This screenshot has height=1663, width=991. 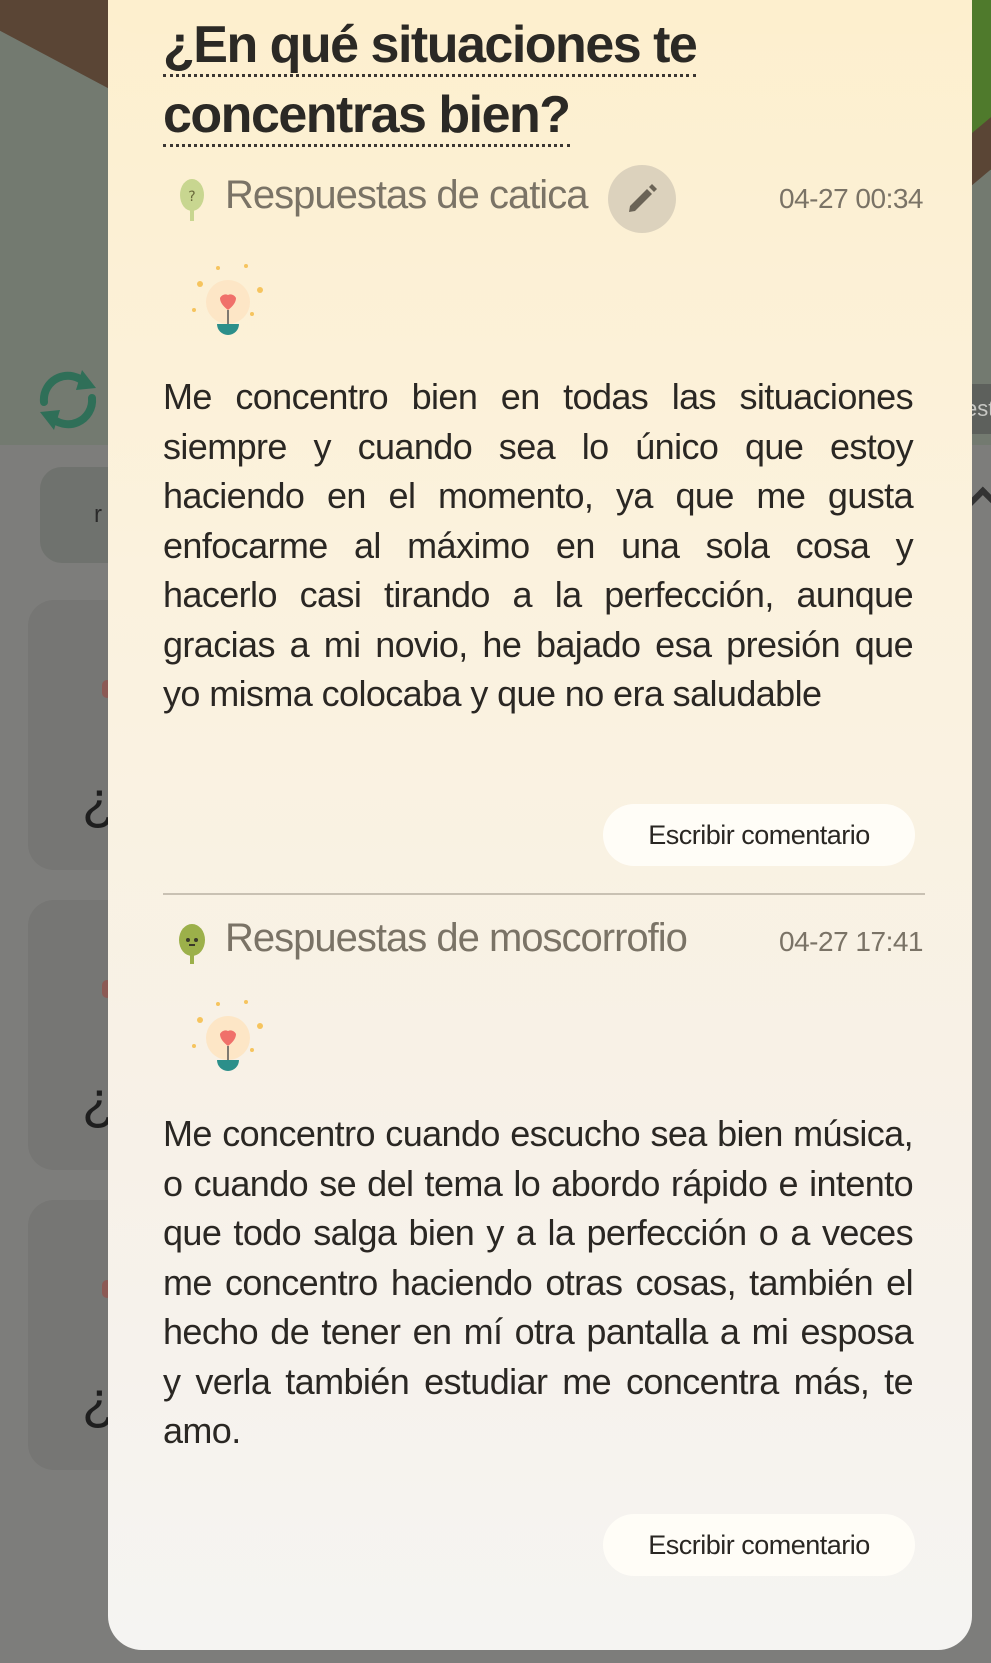 I want to click on answer-header: Respuestas de moscorrofio 04-27 17:41, so click(x=543, y=943).